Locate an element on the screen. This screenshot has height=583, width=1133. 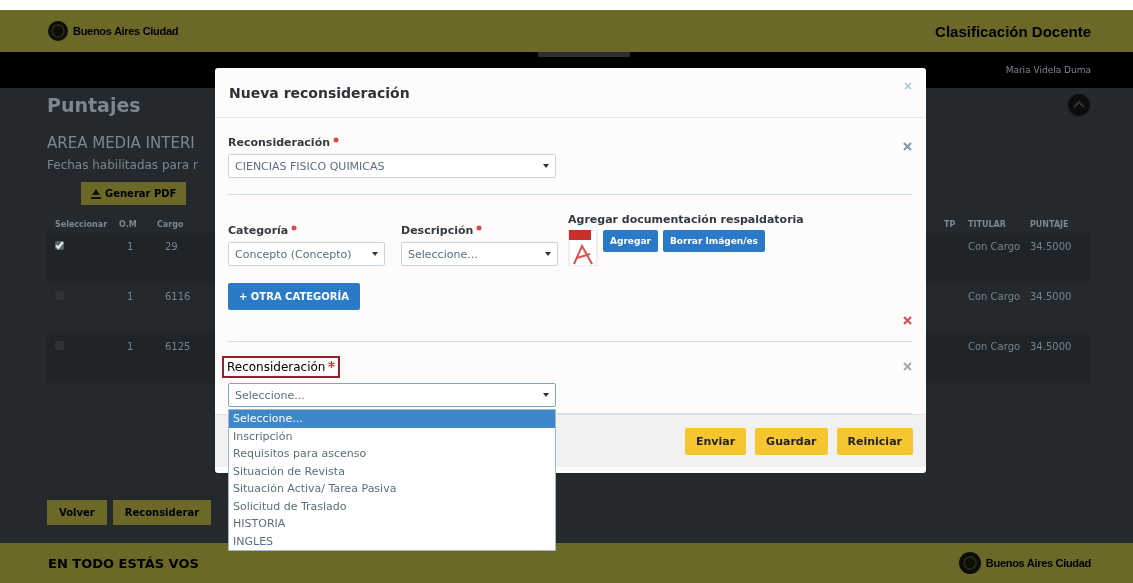
brand-name: Buenos Aires Ciudad is located at coordinates (126, 31).